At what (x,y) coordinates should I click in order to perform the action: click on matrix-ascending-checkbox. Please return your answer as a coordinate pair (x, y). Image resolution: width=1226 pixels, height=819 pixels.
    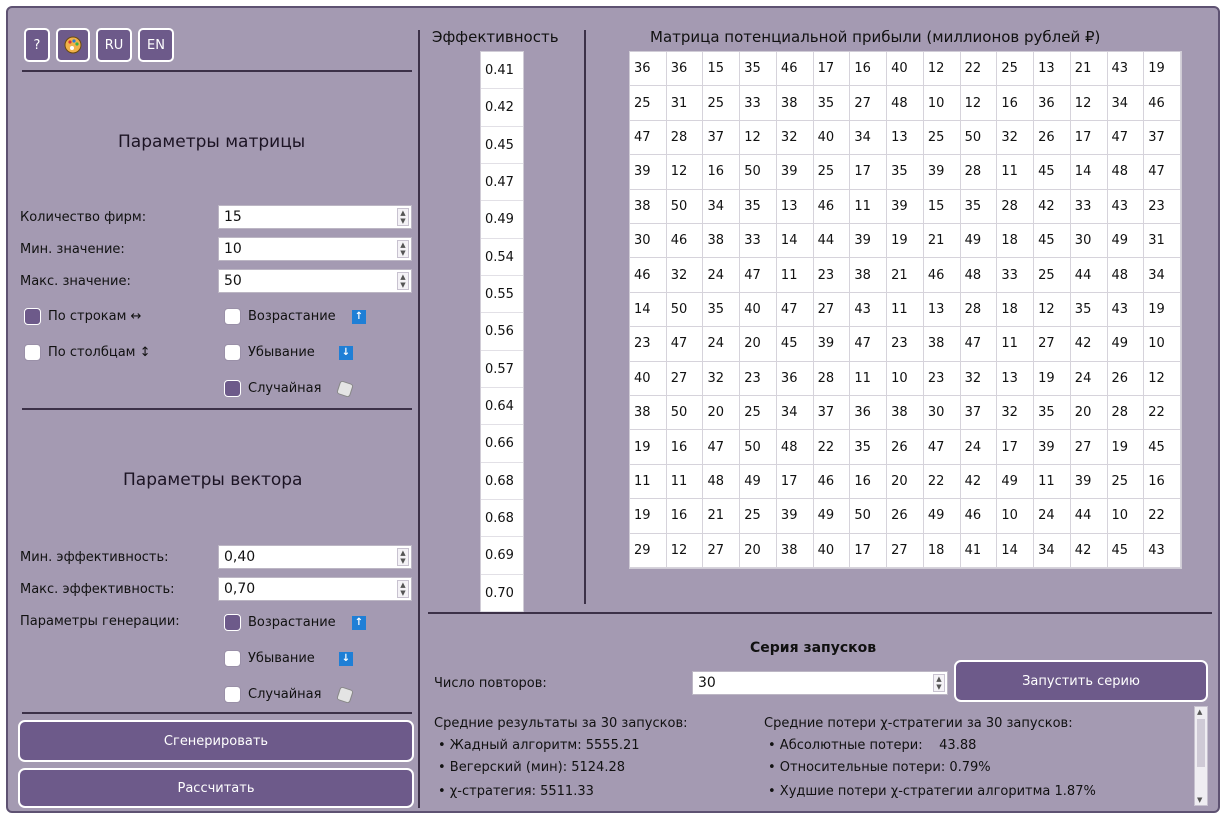
    Looking at the image, I should click on (232, 316).